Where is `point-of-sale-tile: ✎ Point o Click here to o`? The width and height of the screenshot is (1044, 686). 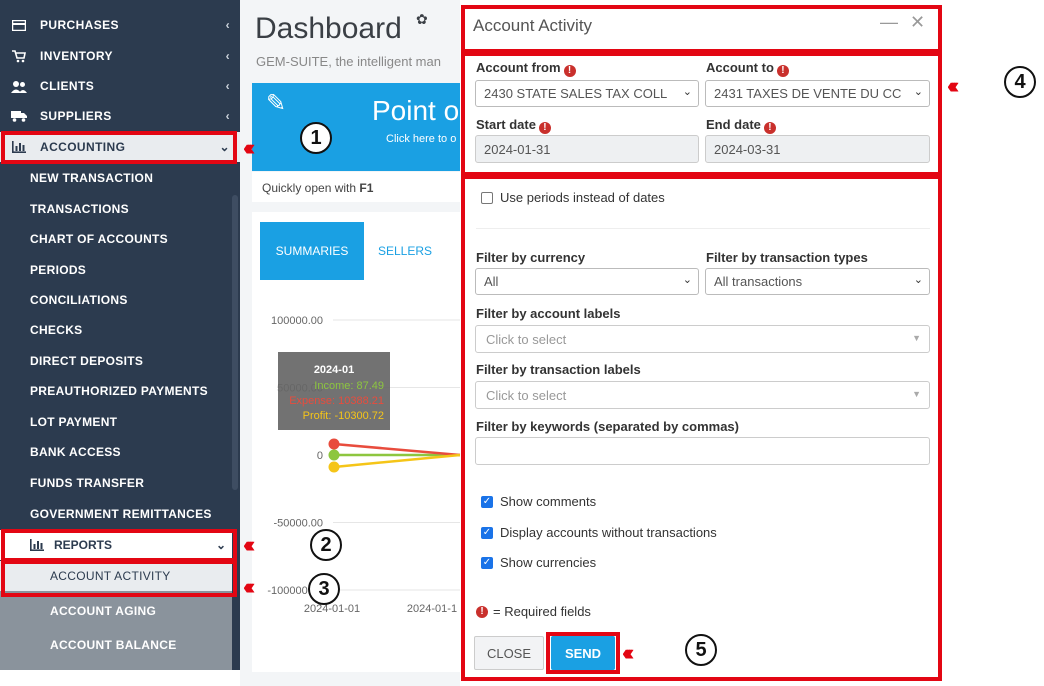 point-of-sale-tile: ✎ Point o Click here to o is located at coordinates (356, 127).